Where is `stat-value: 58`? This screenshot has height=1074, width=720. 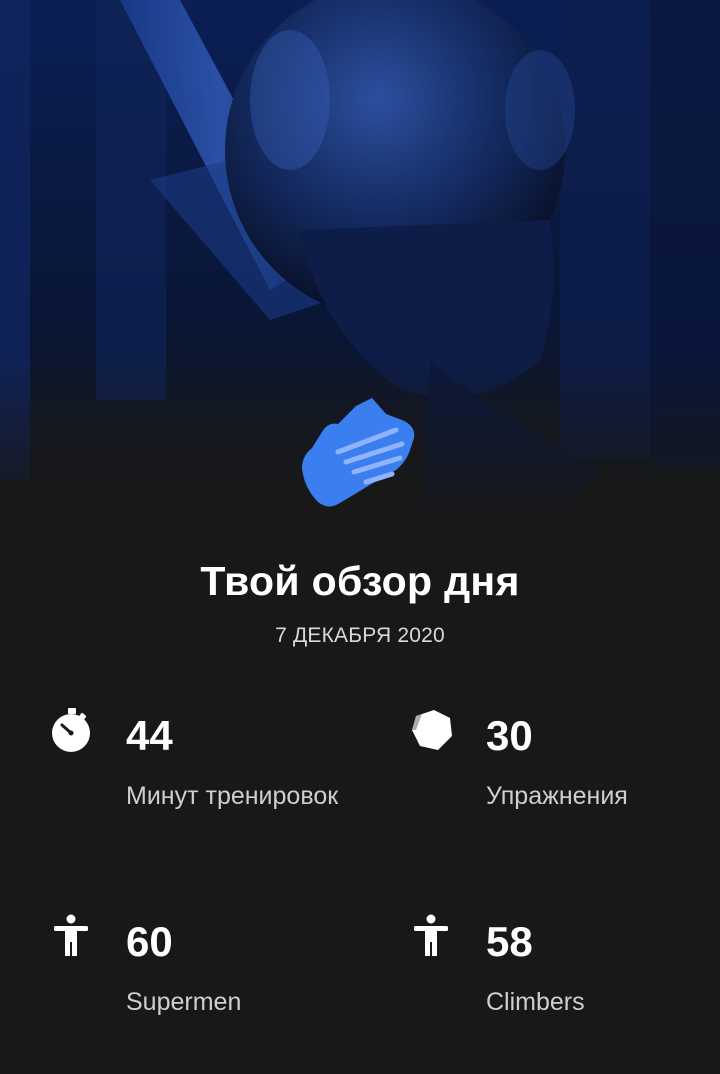 stat-value: 58 is located at coordinates (509, 941).